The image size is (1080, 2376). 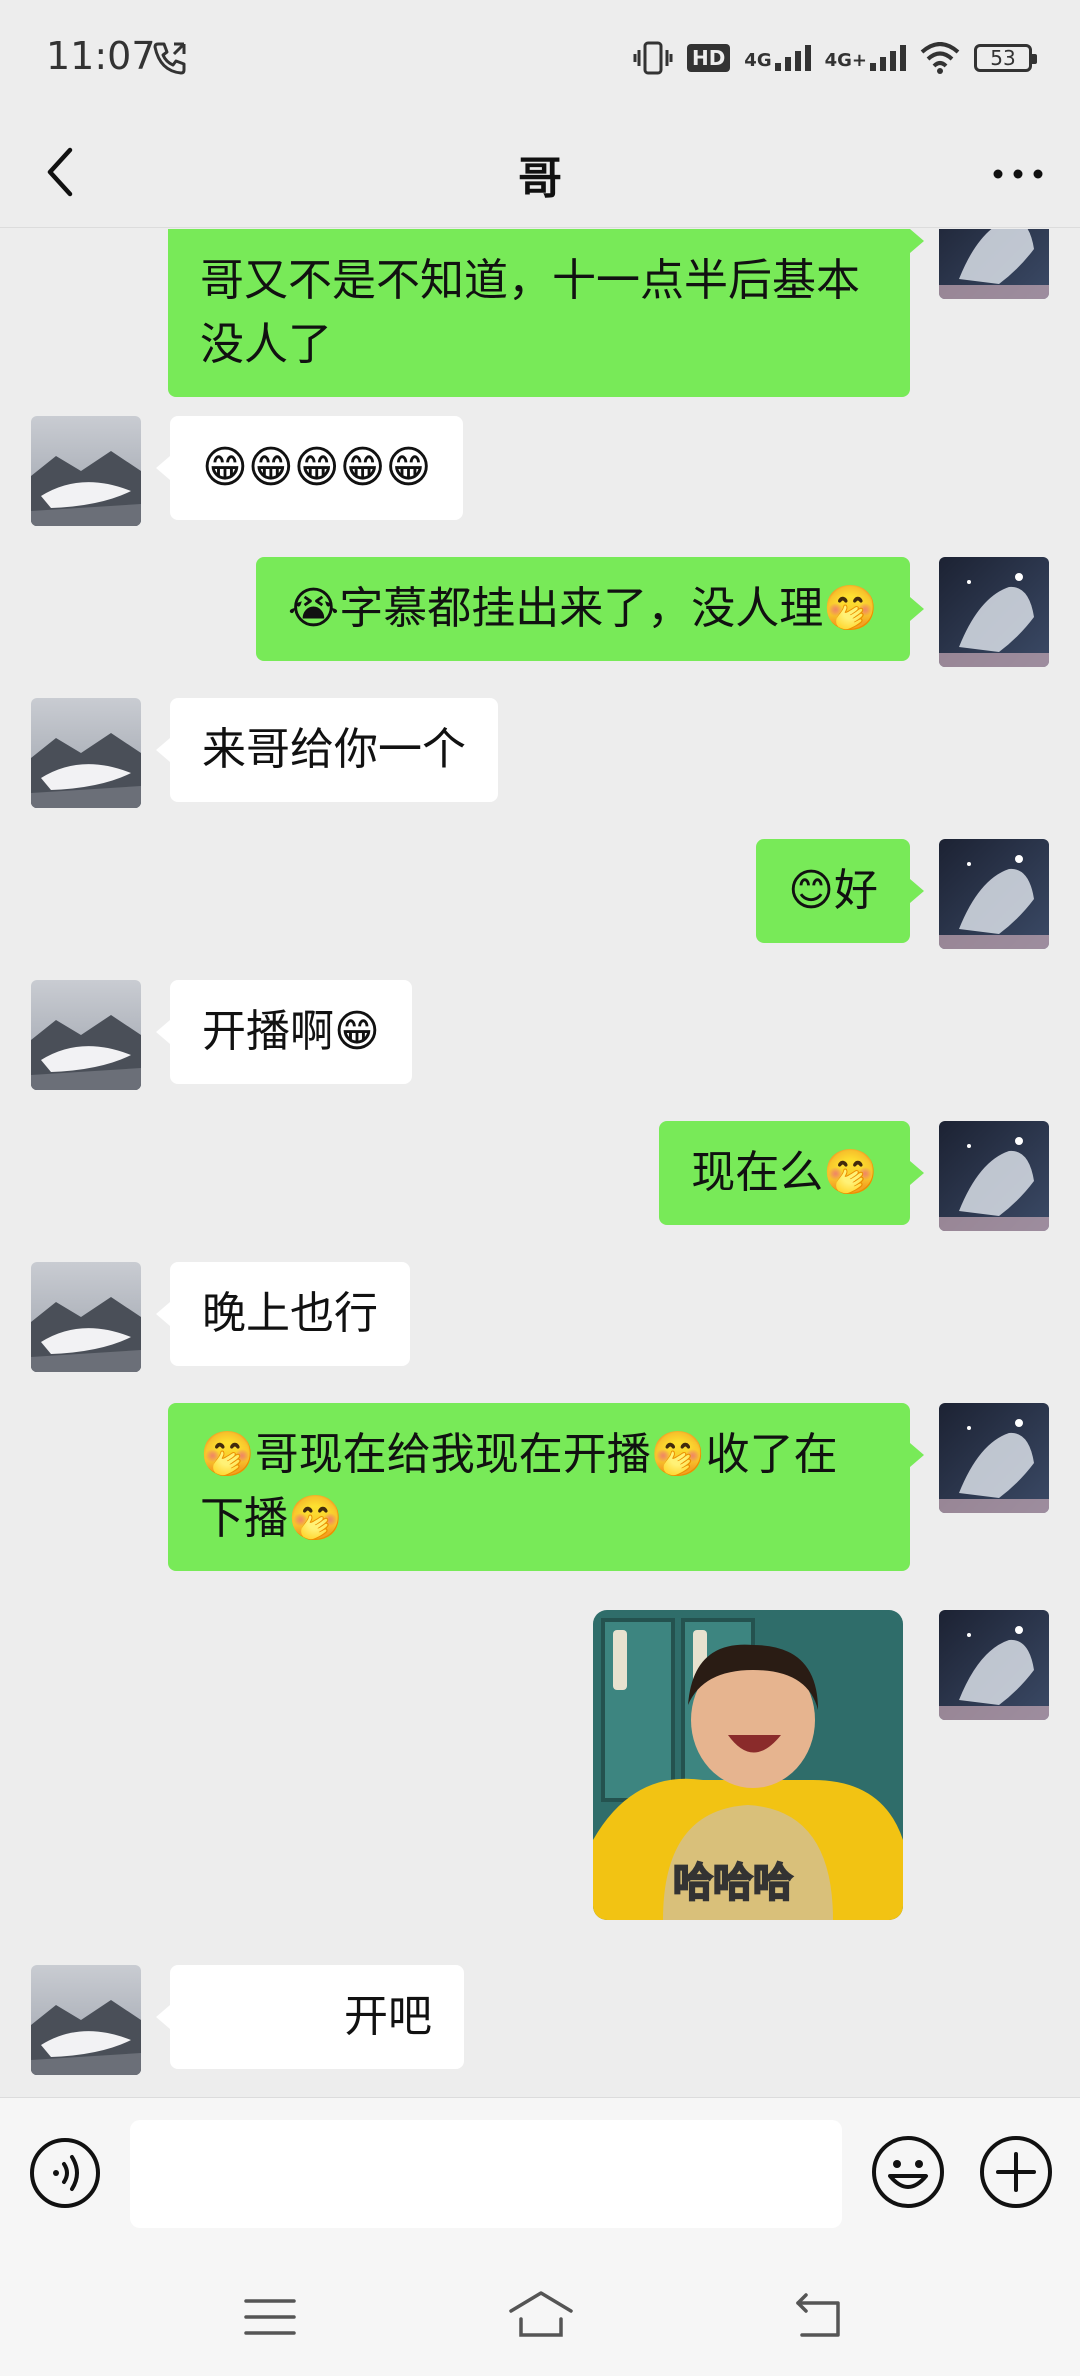 What do you see at coordinates (1005, 58) in the screenshot?
I see `battery-icon: 53` at bounding box center [1005, 58].